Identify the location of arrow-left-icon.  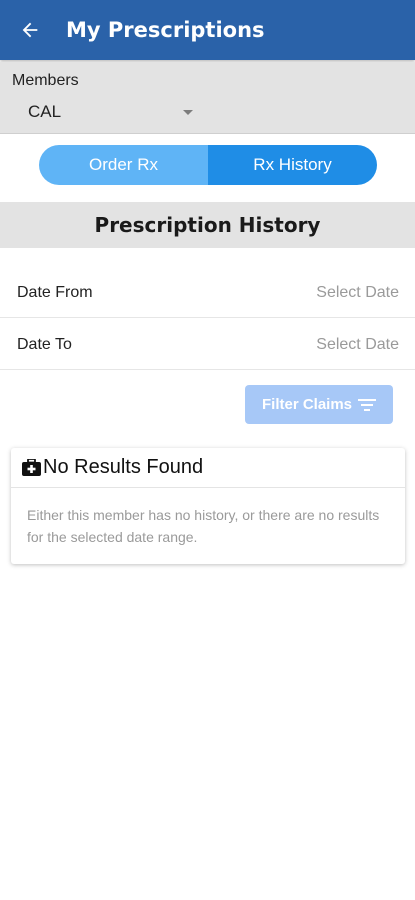
(30, 30).